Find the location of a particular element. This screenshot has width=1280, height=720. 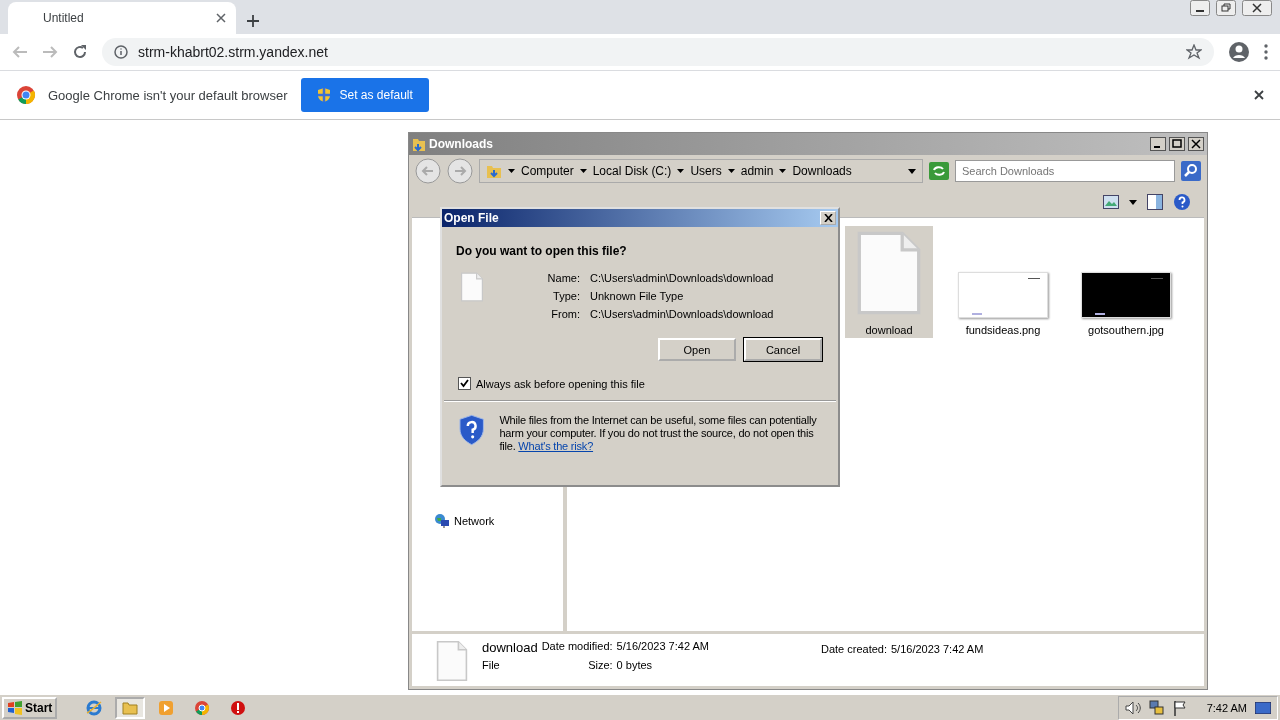

address-bar: strm-khabrt02.strm.yandex.net is located at coordinates (658, 52).